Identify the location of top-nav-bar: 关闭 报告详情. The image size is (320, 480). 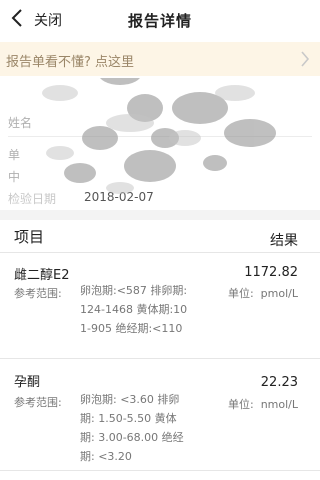
(160, 20).